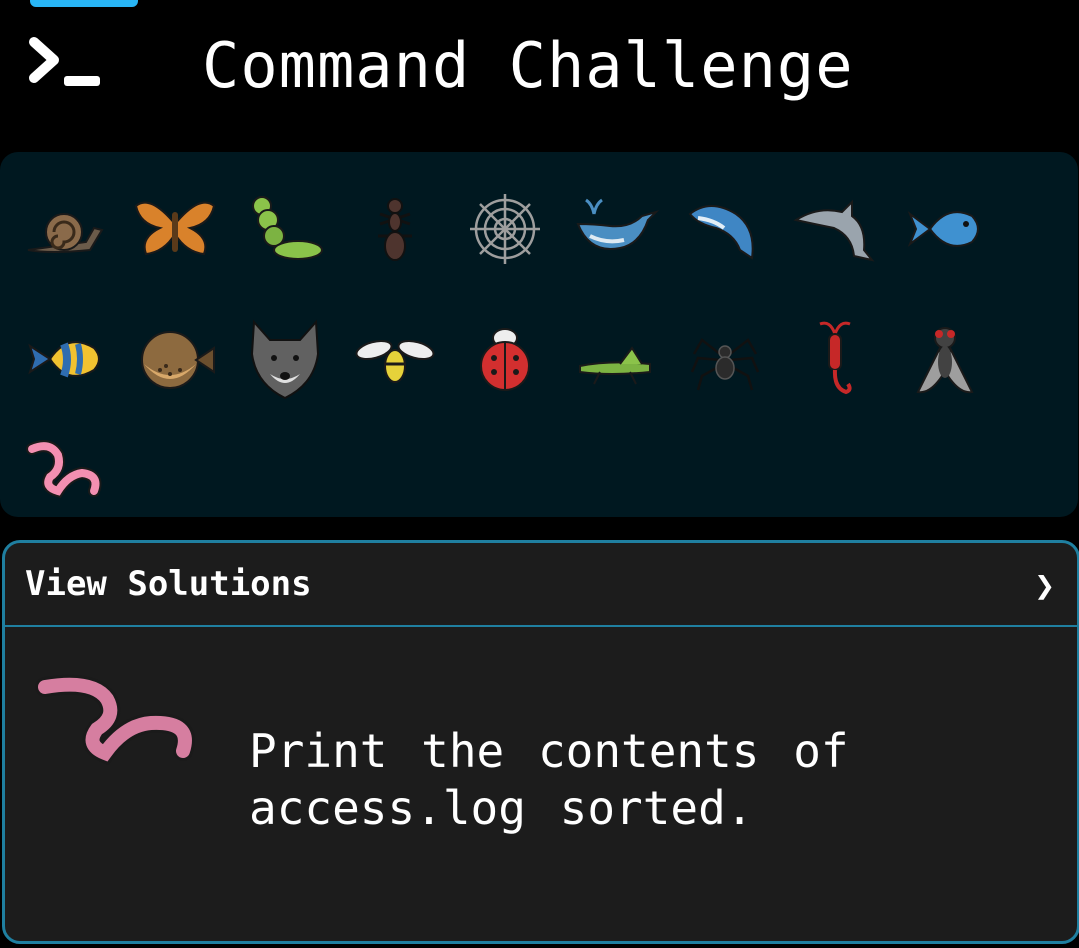  I want to click on whale-icon, so click(618, 224).